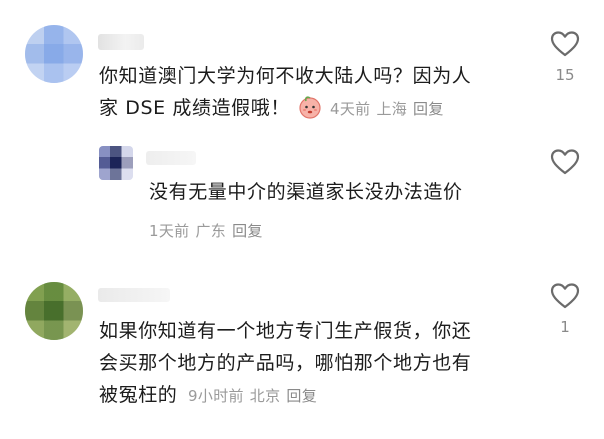 The width and height of the screenshot is (604, 439). I want to click on comment-location: 上海, so click(392, 109).